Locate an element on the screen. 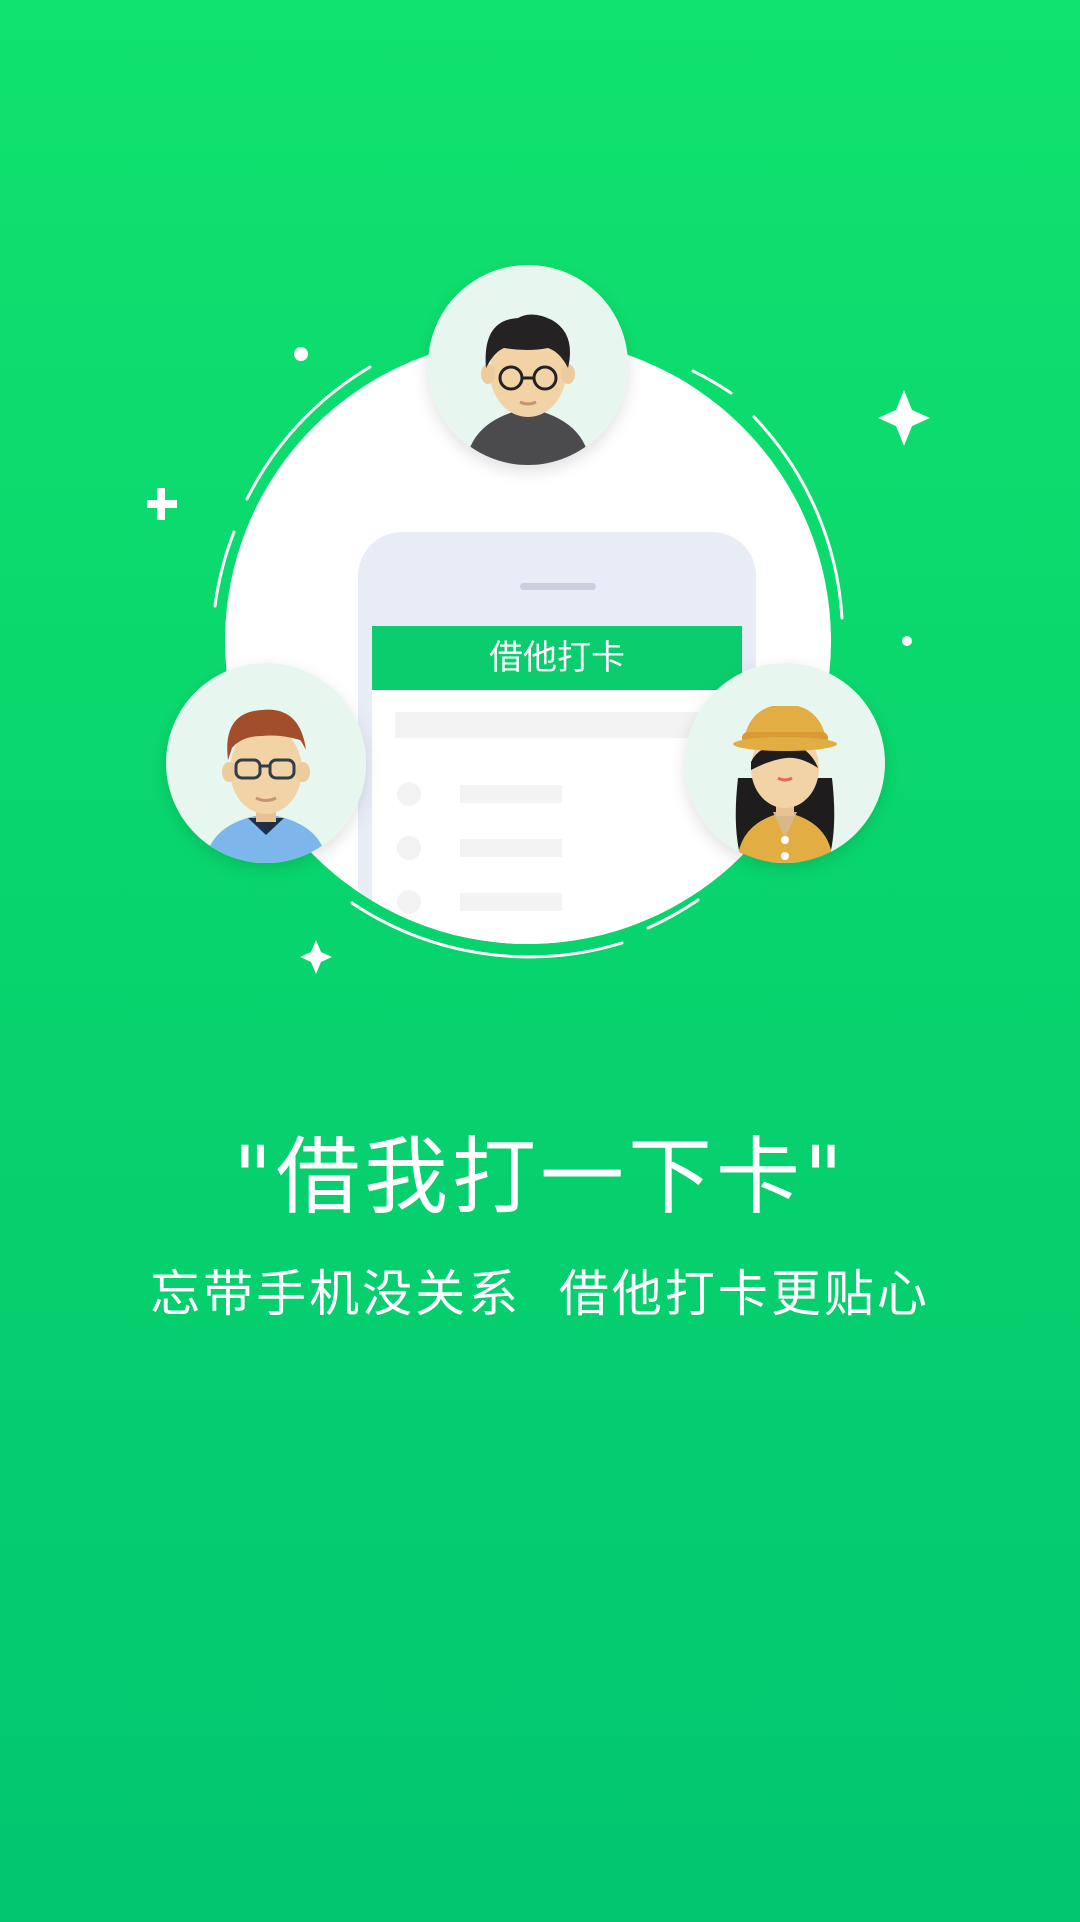 The image size is (1080, 1922). plus-icon is located at coordinates (162, 504).